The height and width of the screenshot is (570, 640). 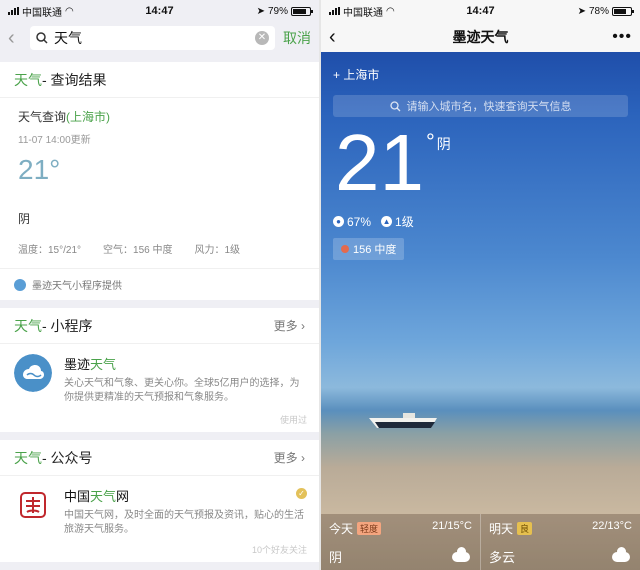 I want to click on status-bar: 中国联通 ◠ 14:47 ➤ 78%, so click(x=480, y=11).